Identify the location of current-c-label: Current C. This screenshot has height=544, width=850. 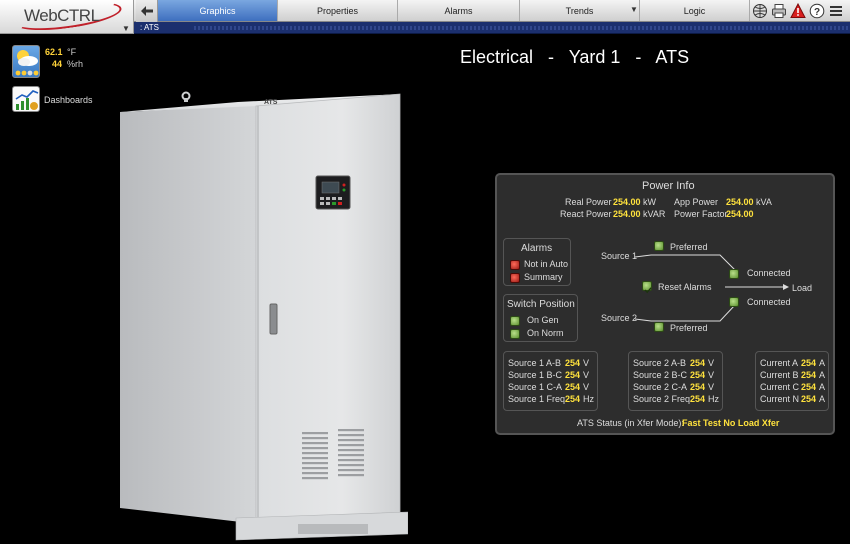
(780, 387).